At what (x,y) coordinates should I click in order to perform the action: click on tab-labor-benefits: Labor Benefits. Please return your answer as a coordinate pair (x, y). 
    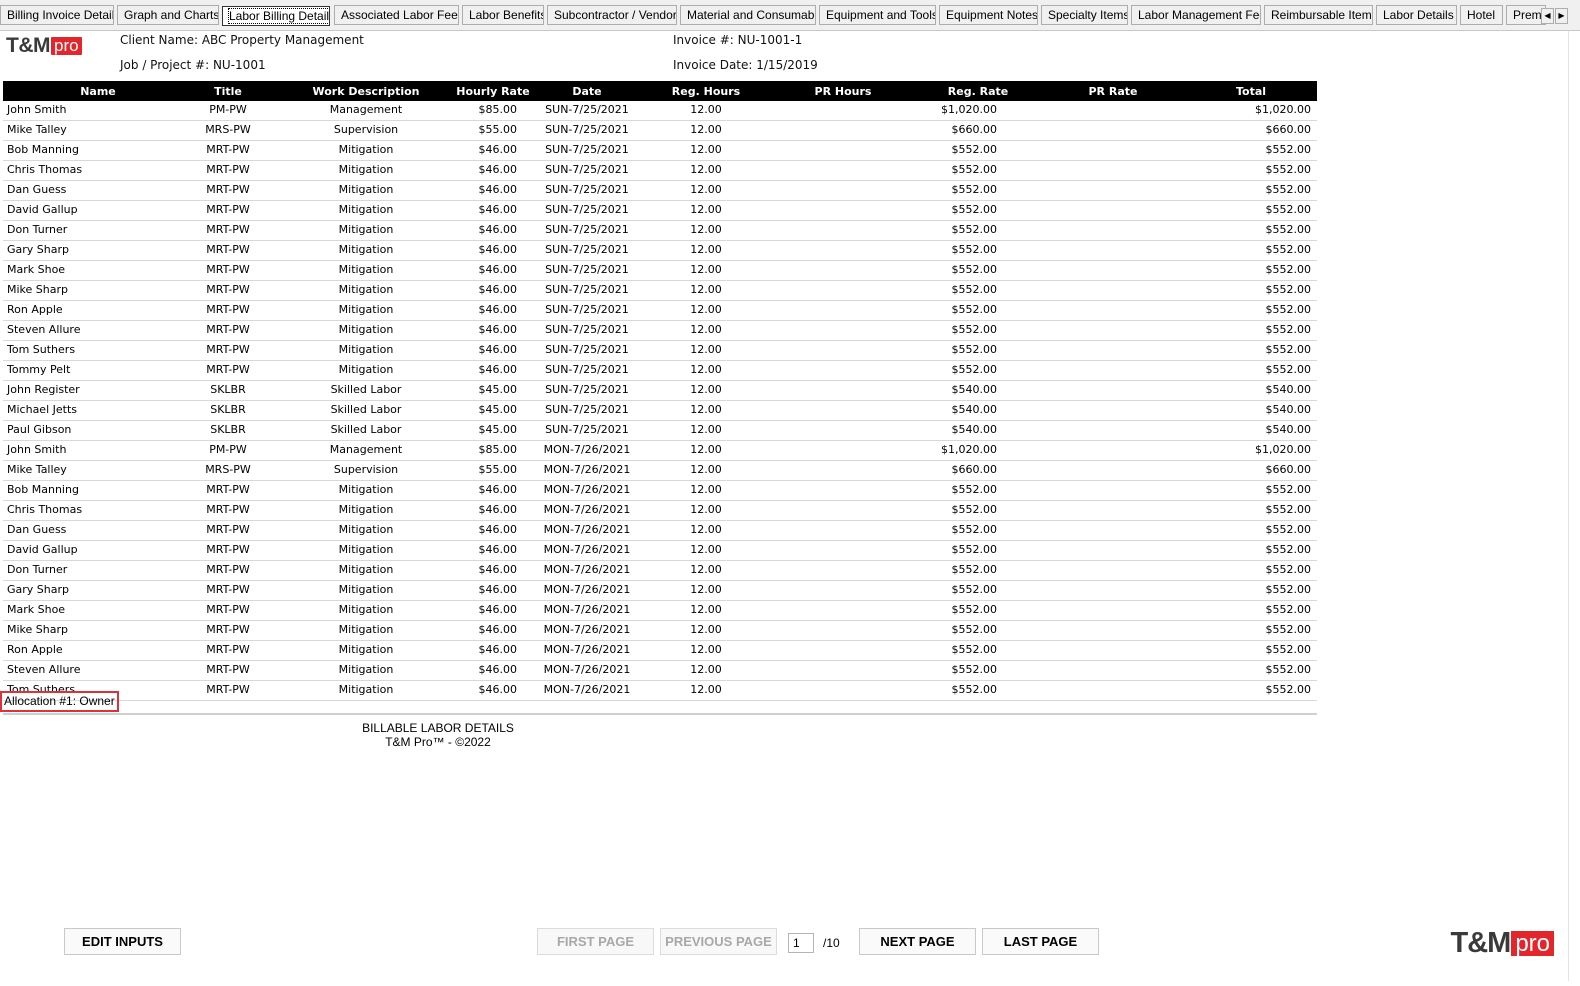
    Looking at the image, I should click on (503, 15).